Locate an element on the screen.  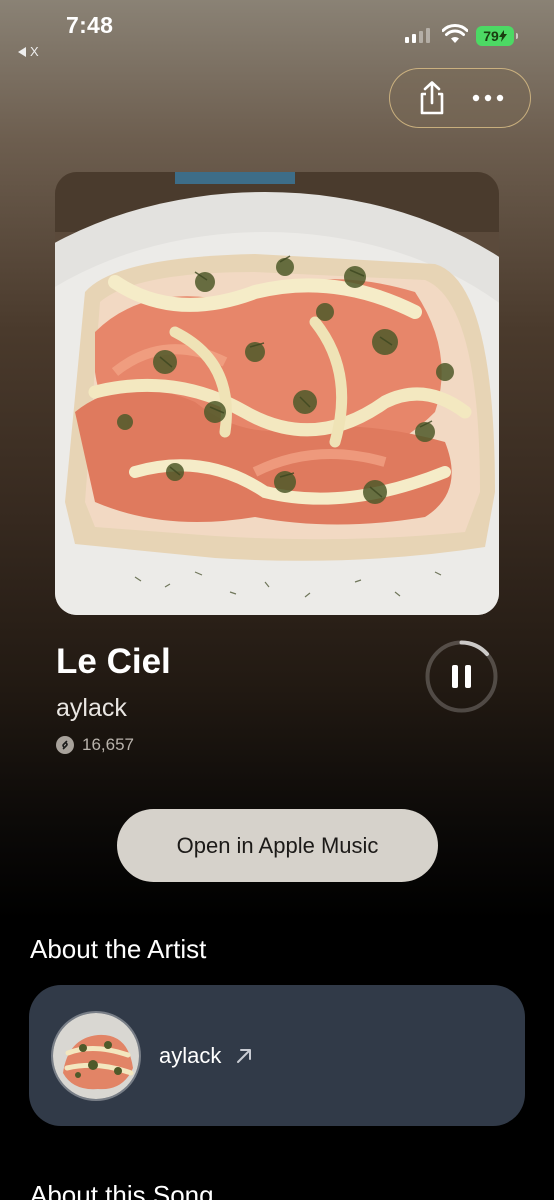
song-title: Le Ciel is located at coordinates (113, 661).